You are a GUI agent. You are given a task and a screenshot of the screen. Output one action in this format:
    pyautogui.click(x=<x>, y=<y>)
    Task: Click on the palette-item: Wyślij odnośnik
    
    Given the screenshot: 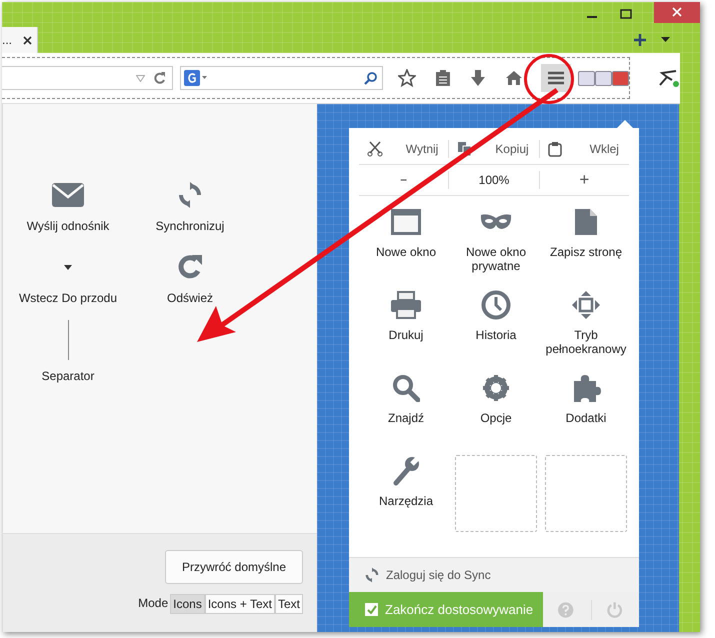 What is the action you would take?
    pyautogui.click(x=68, y=216)
    